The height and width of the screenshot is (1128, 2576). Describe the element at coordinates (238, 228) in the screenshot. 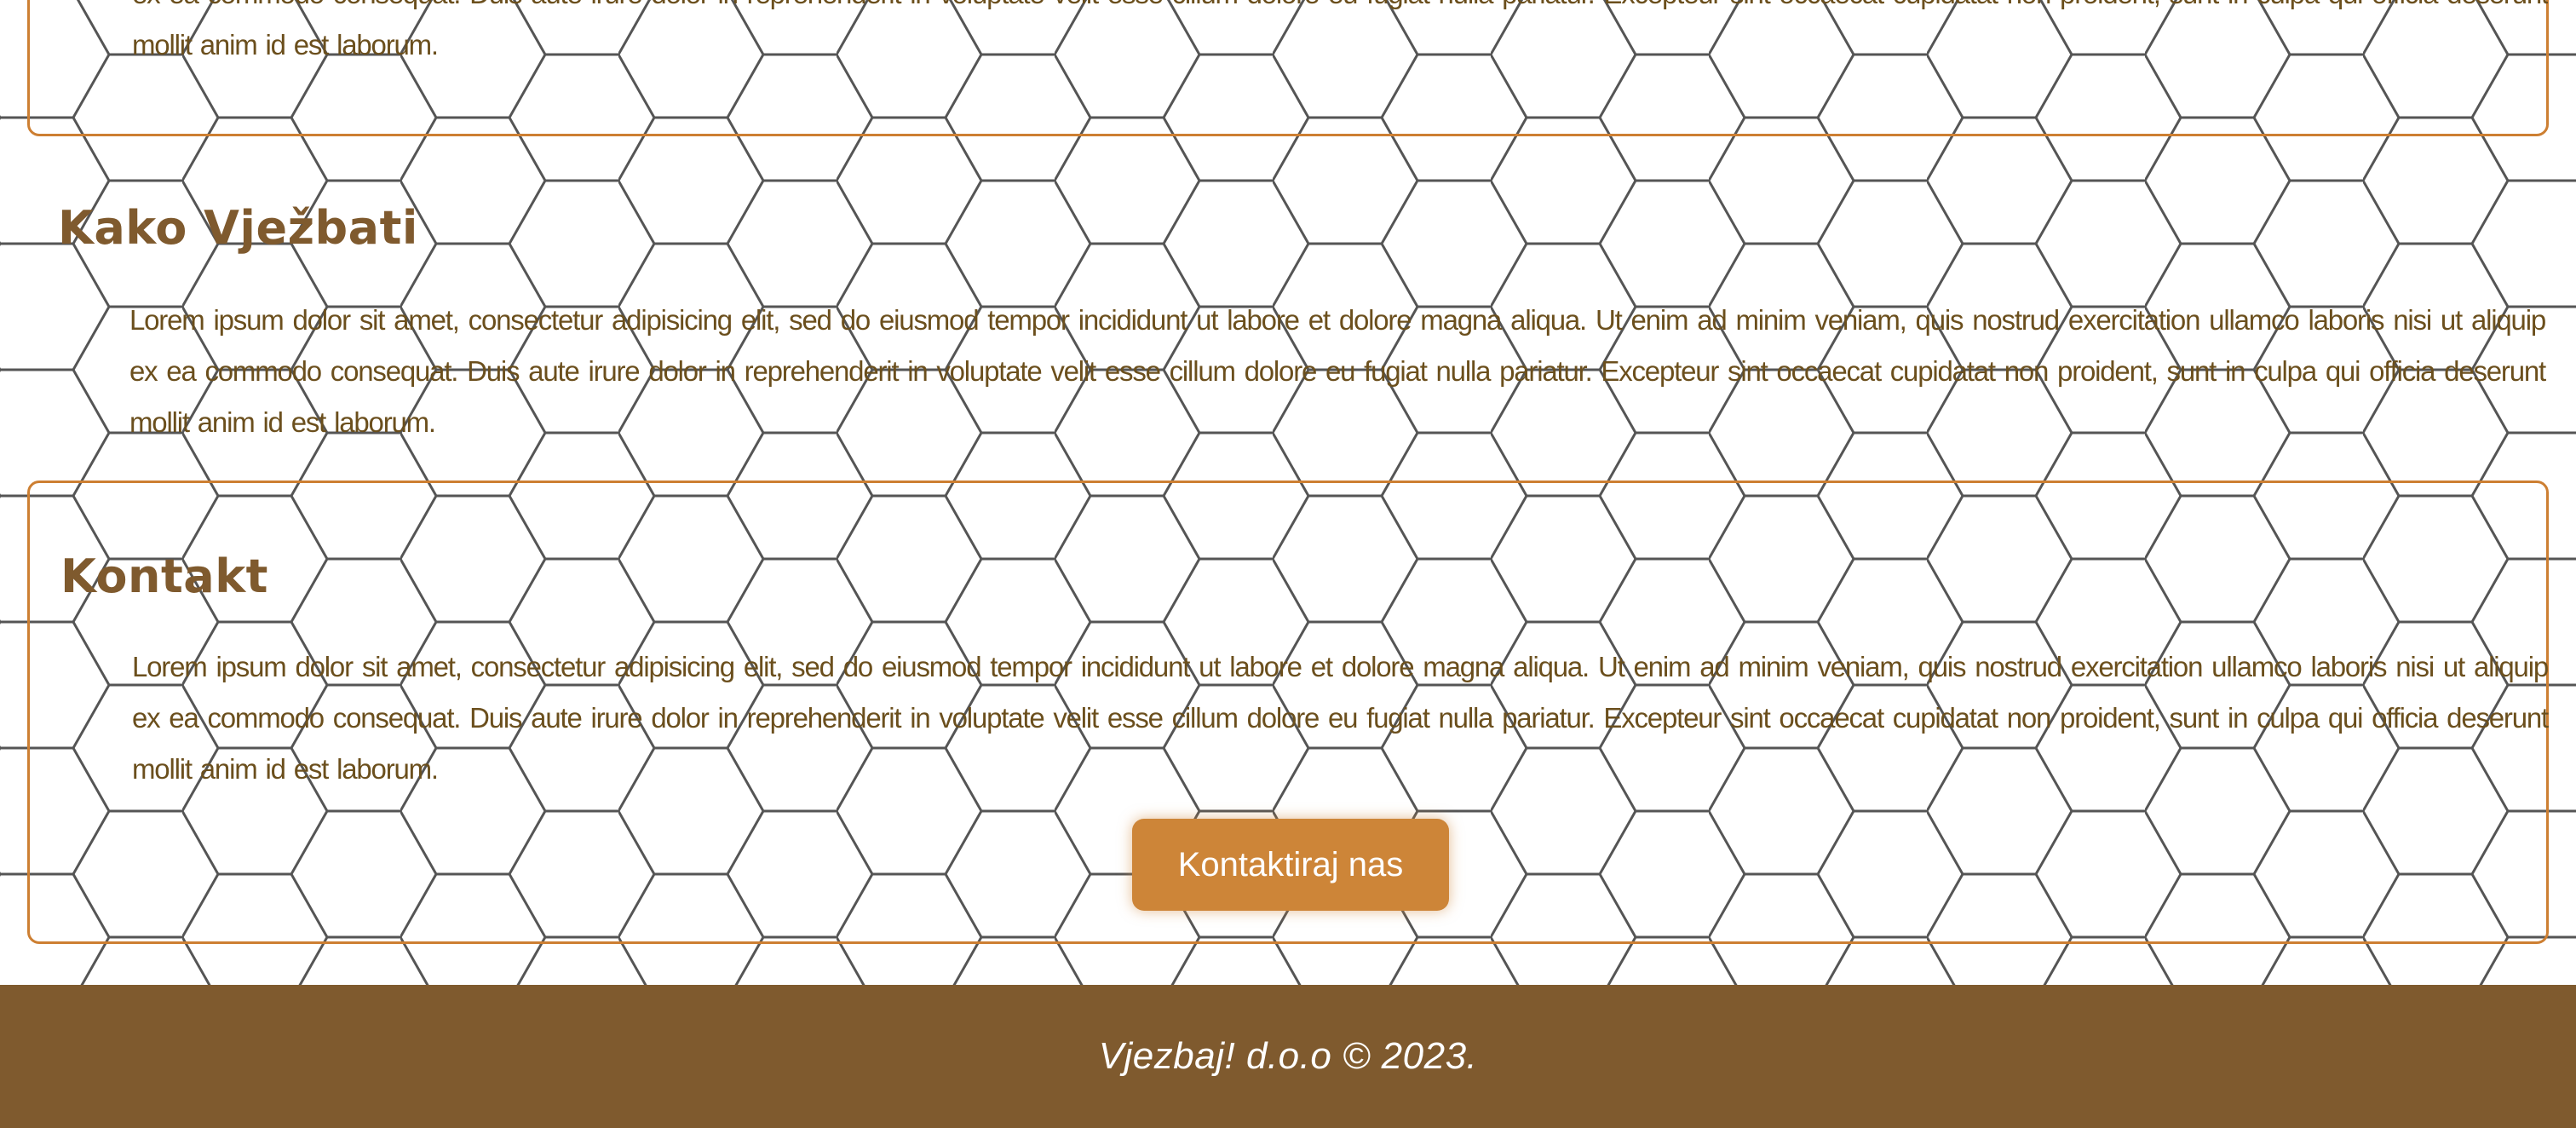

I see `how-to-exercise-title: Kako Vježbati` at that location.